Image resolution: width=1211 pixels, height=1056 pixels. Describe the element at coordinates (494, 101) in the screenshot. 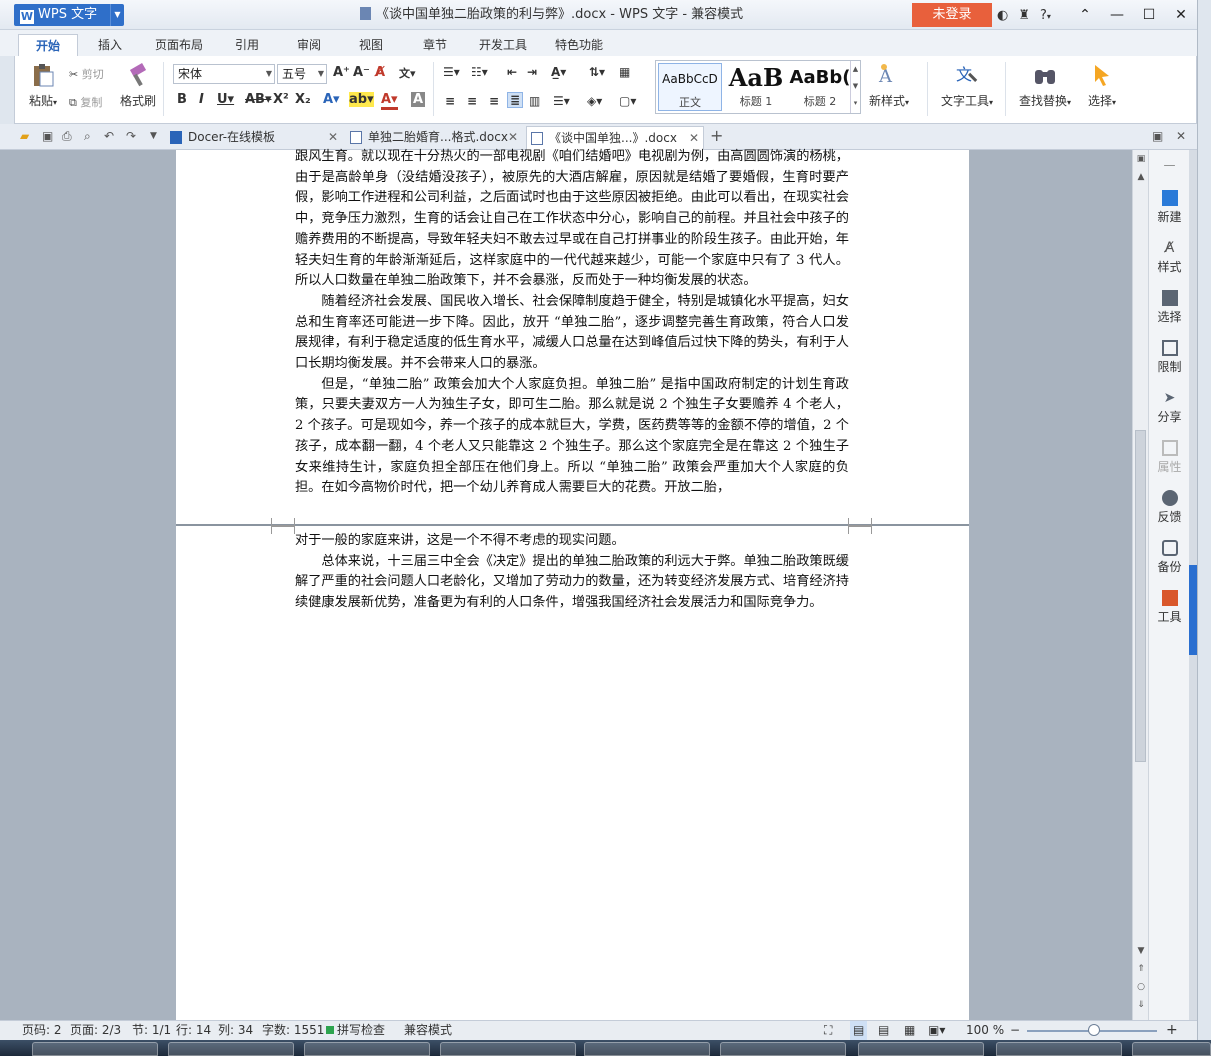

I see `align-right-icon: ≡` at that location.